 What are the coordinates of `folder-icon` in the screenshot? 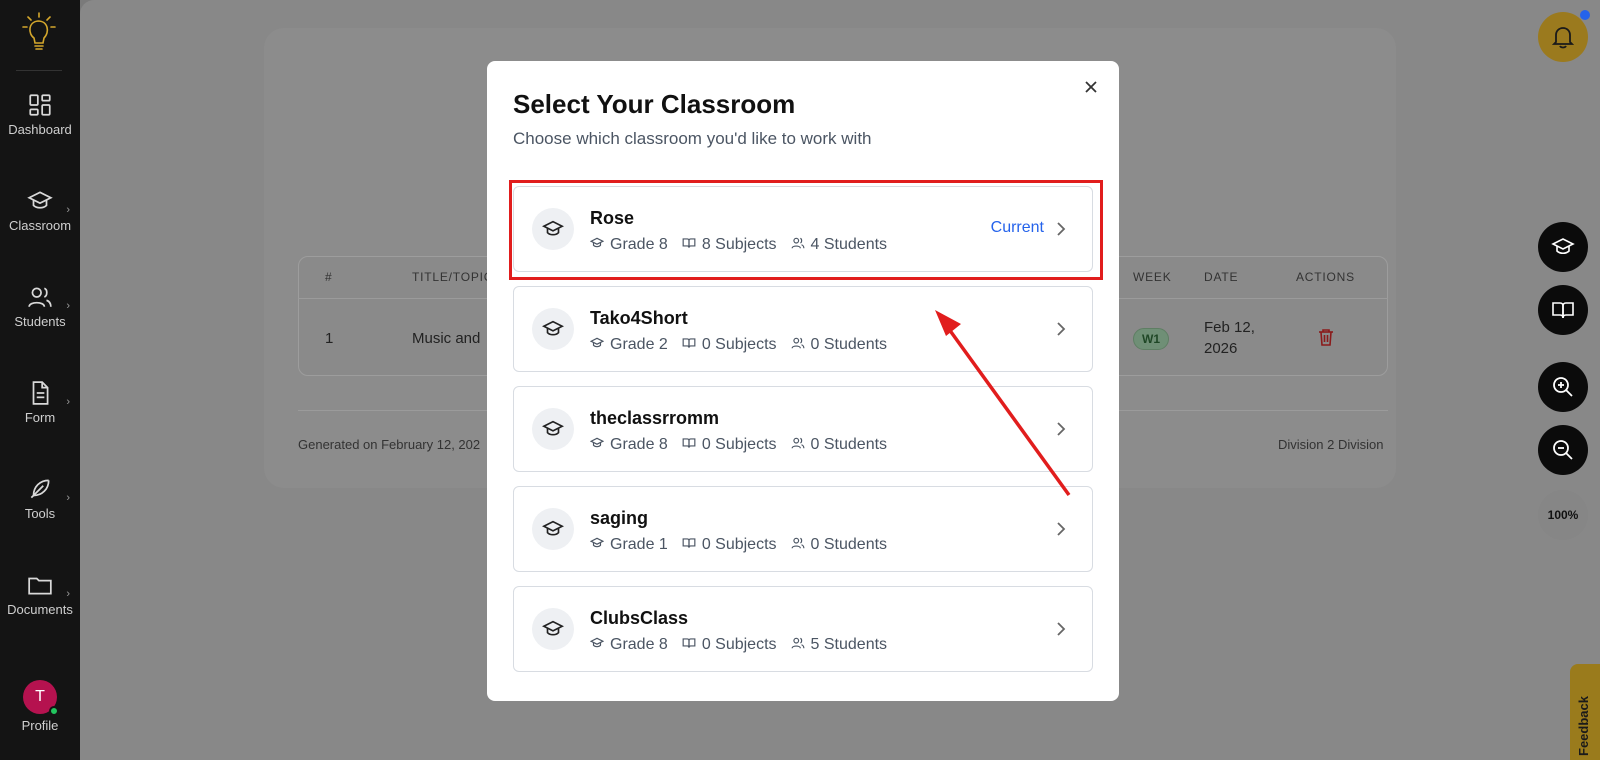 It's located at (40, 586).